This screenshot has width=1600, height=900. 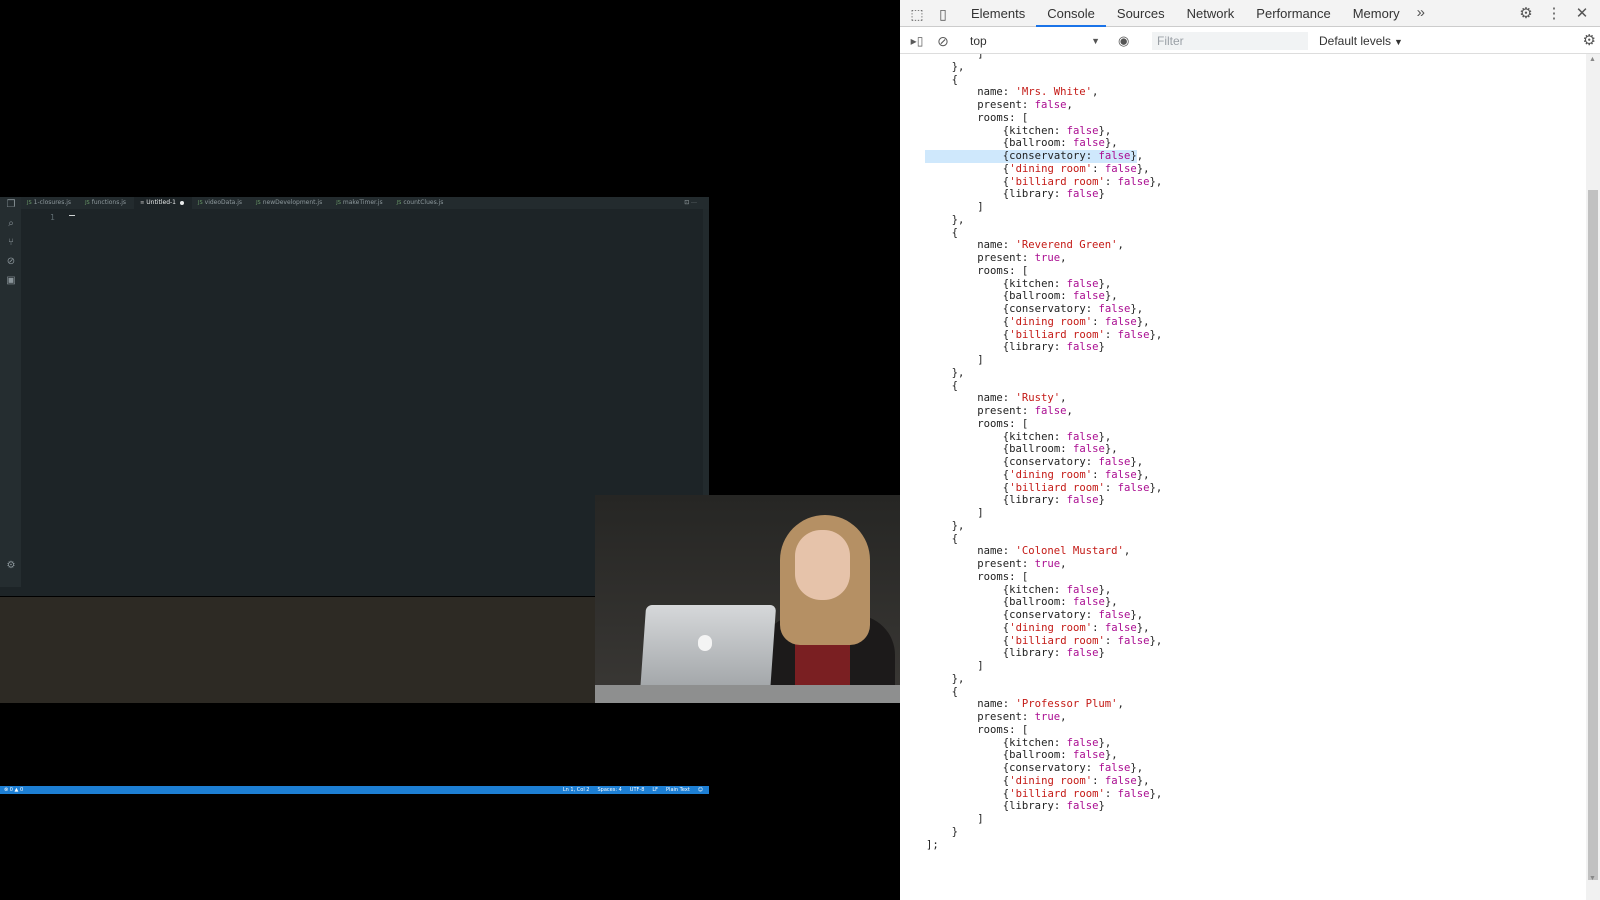 What do you see at coordinates (678, 790) in the screenshot?
I see `status-language: Plain Text` at bounding box center [678, 790].